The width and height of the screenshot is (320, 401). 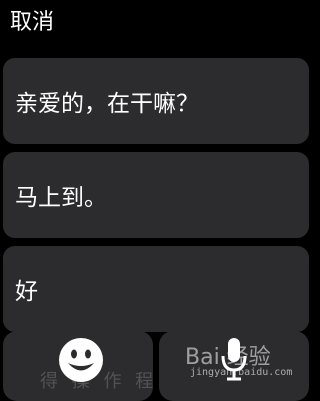 What do you see at coordinates (32, 23) in the screenshot?
I see `cancel-button: 取消` at bounding box center [32, 23].